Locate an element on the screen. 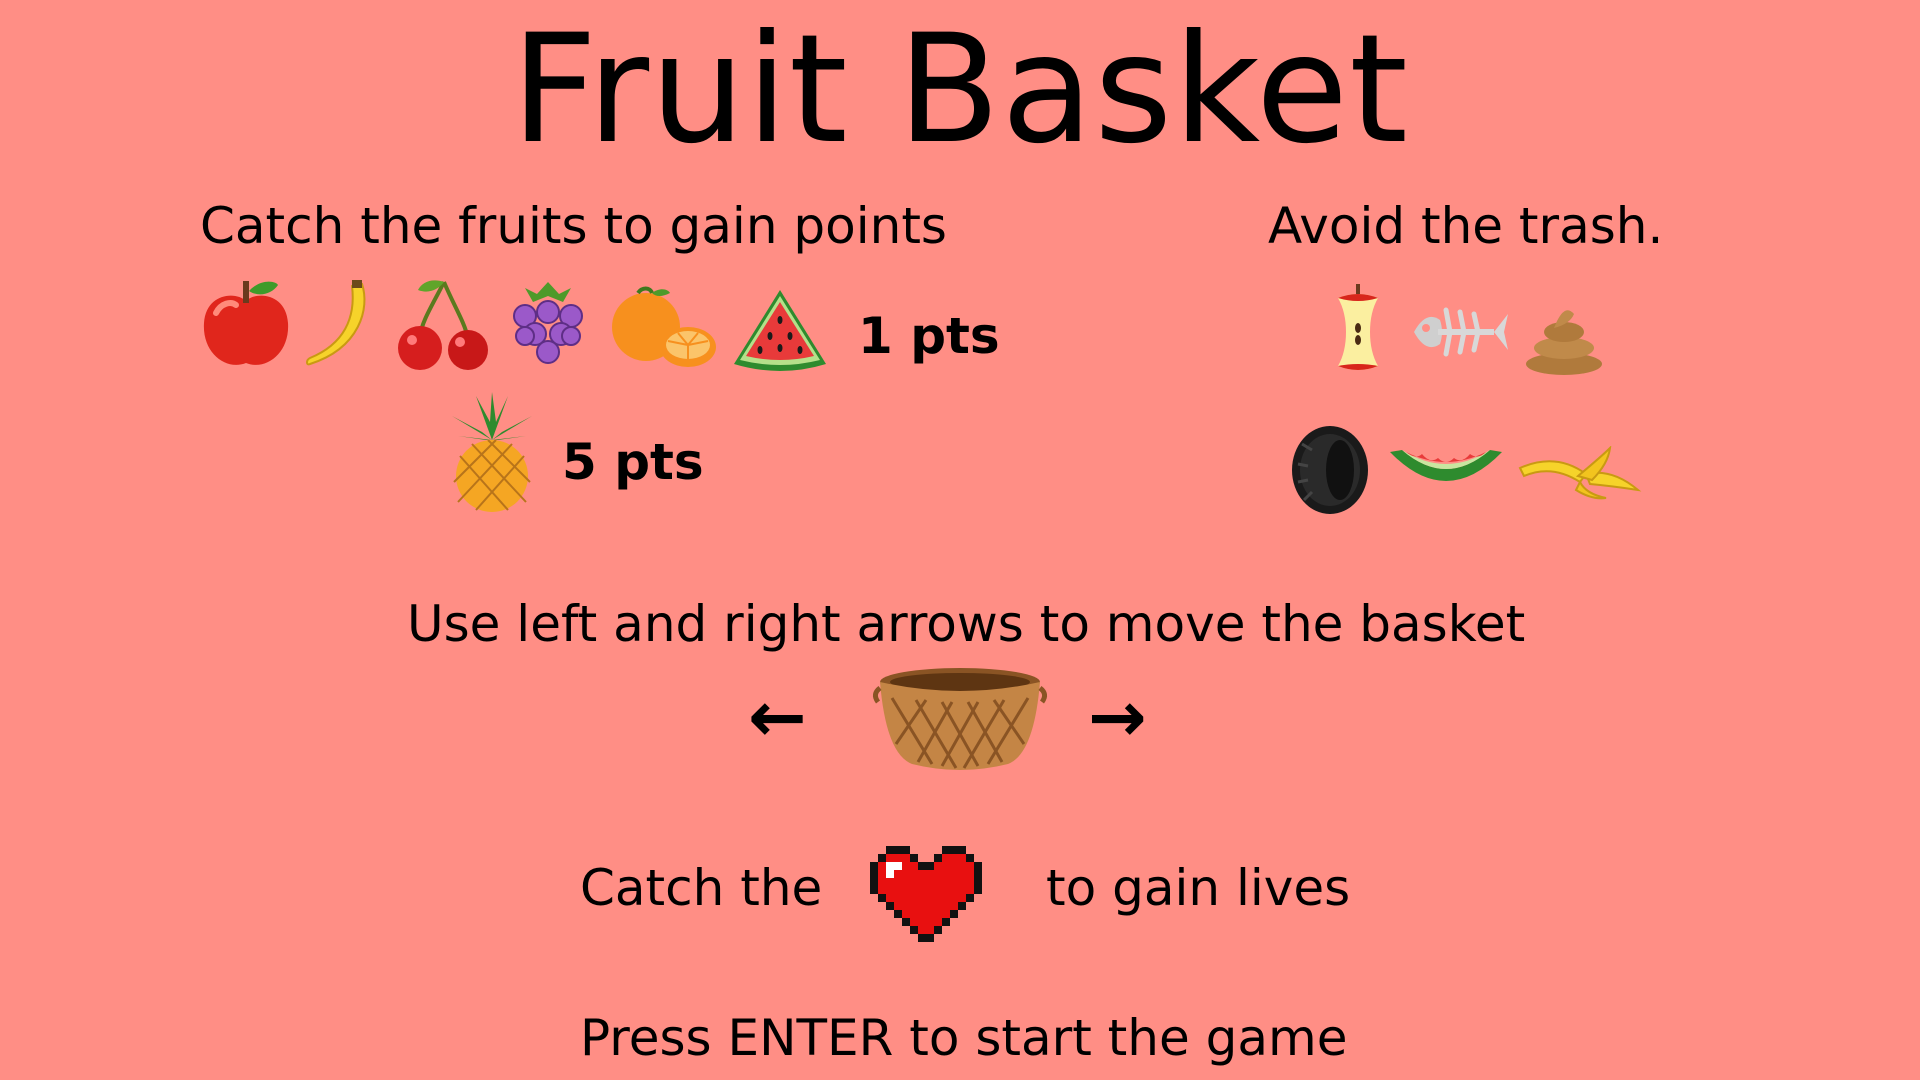  fruits-heading: Catch the fruits to gain points is located at coordinates (573, 226).